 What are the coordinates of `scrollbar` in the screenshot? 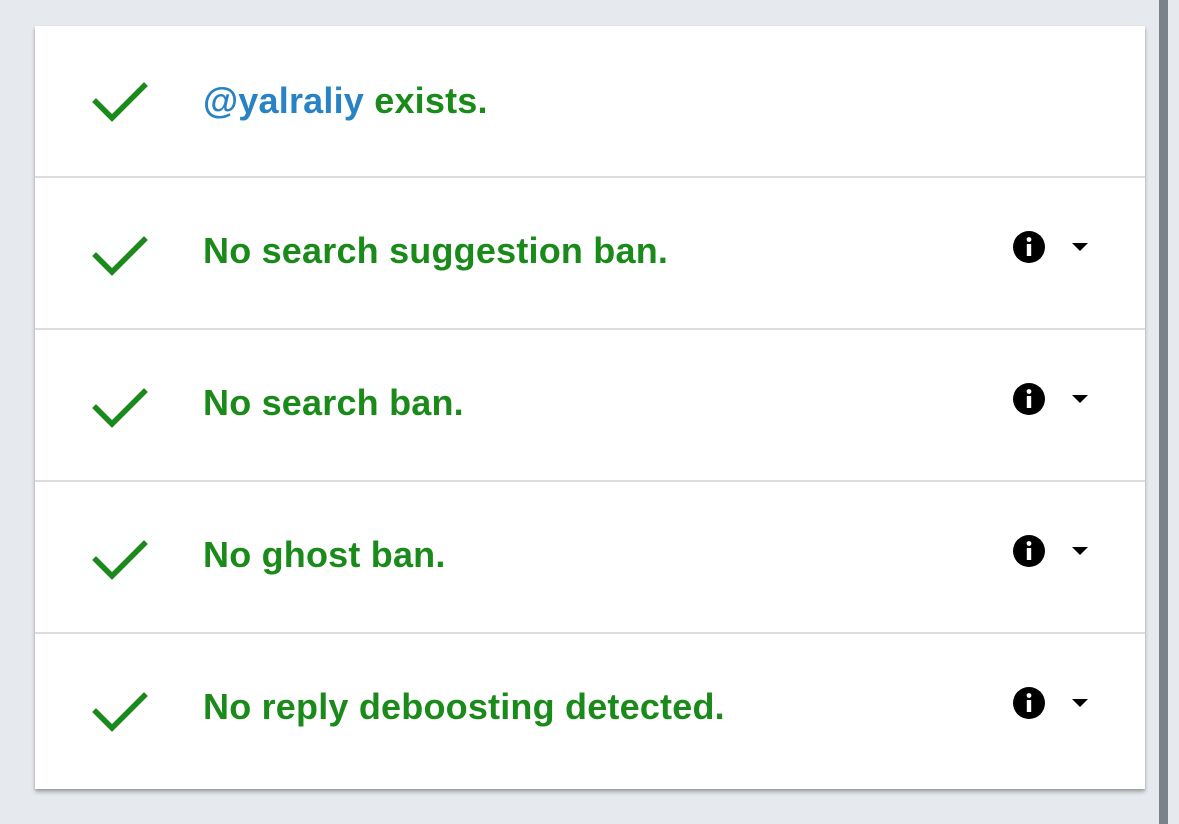 It's located at (1163, 412).